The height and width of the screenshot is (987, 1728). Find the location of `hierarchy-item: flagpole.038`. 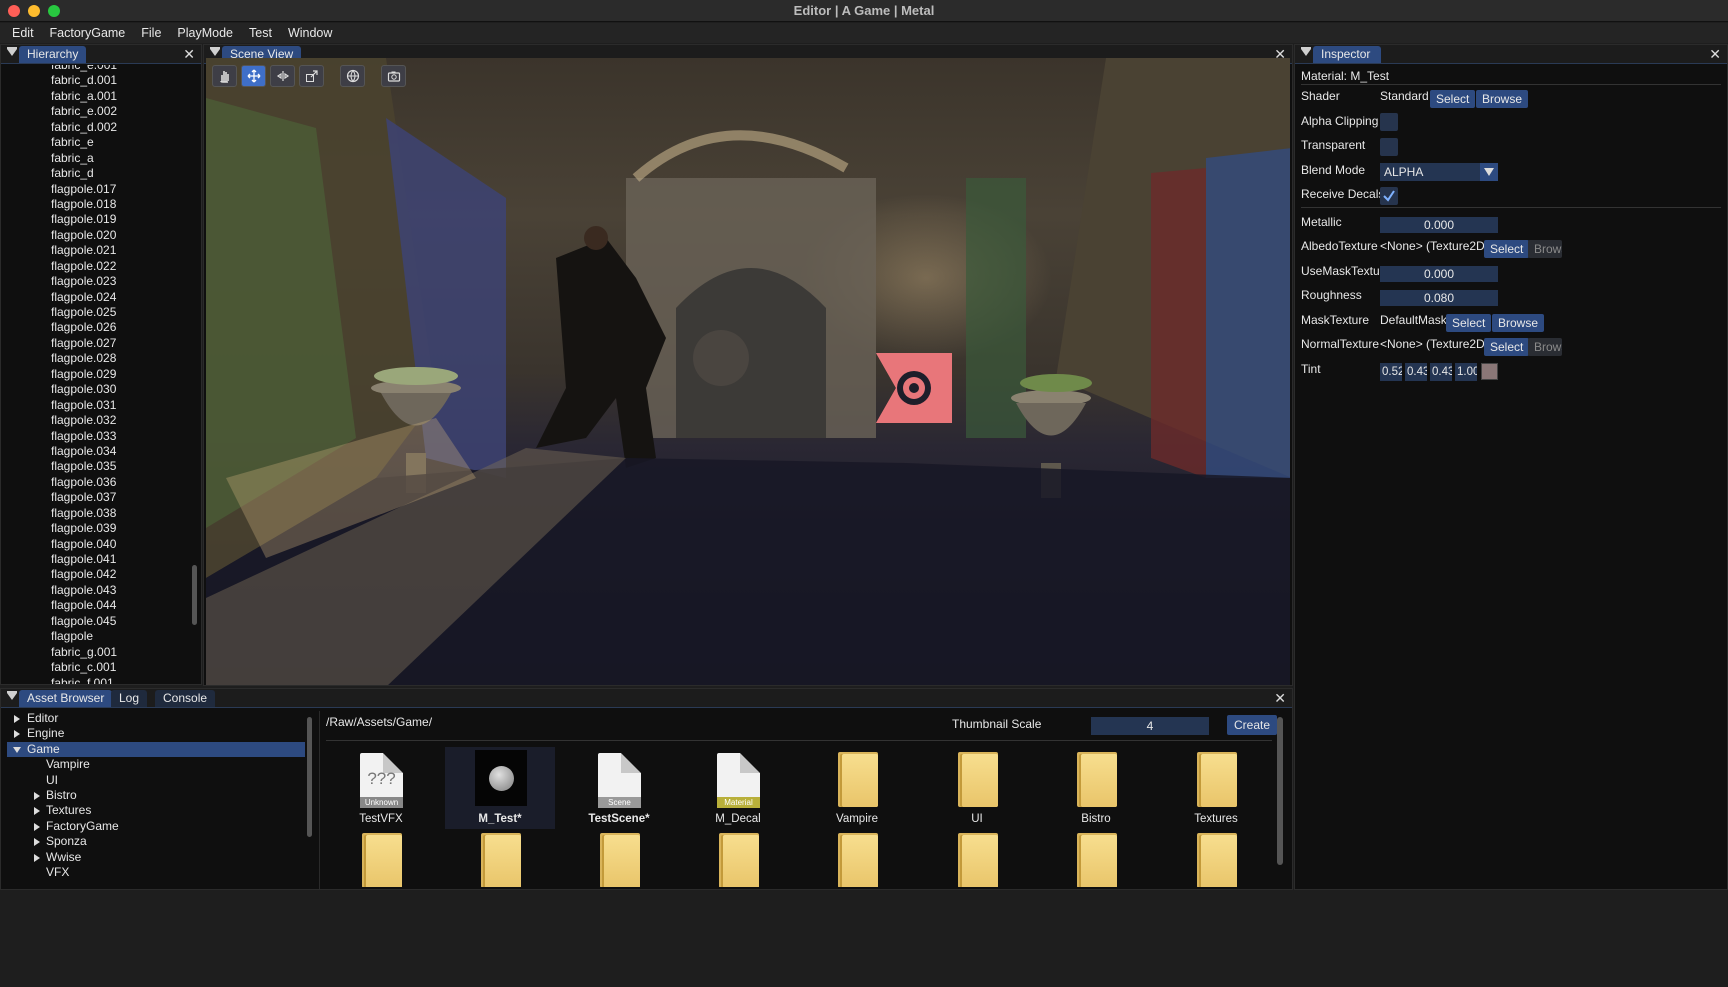

hierarchy-item: flagpole.038 is located at coordinates (95, 513).